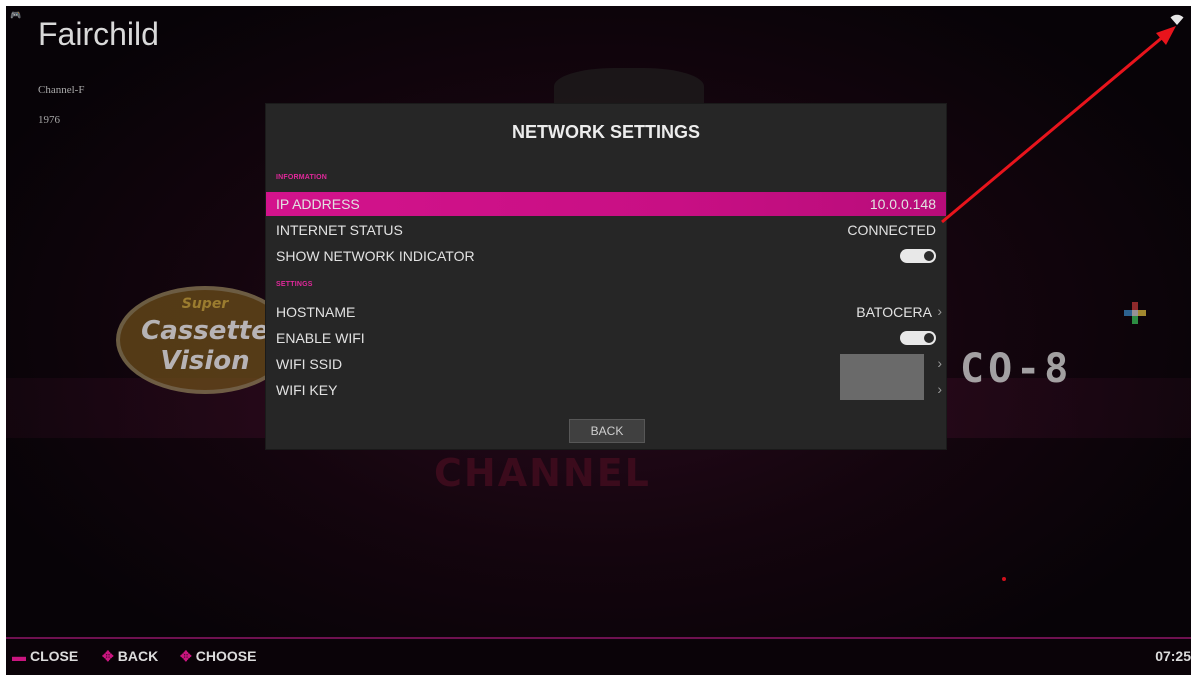 The image size is (1197, 675). I want to click on hint-label: CLOSE, so click(54, 656).